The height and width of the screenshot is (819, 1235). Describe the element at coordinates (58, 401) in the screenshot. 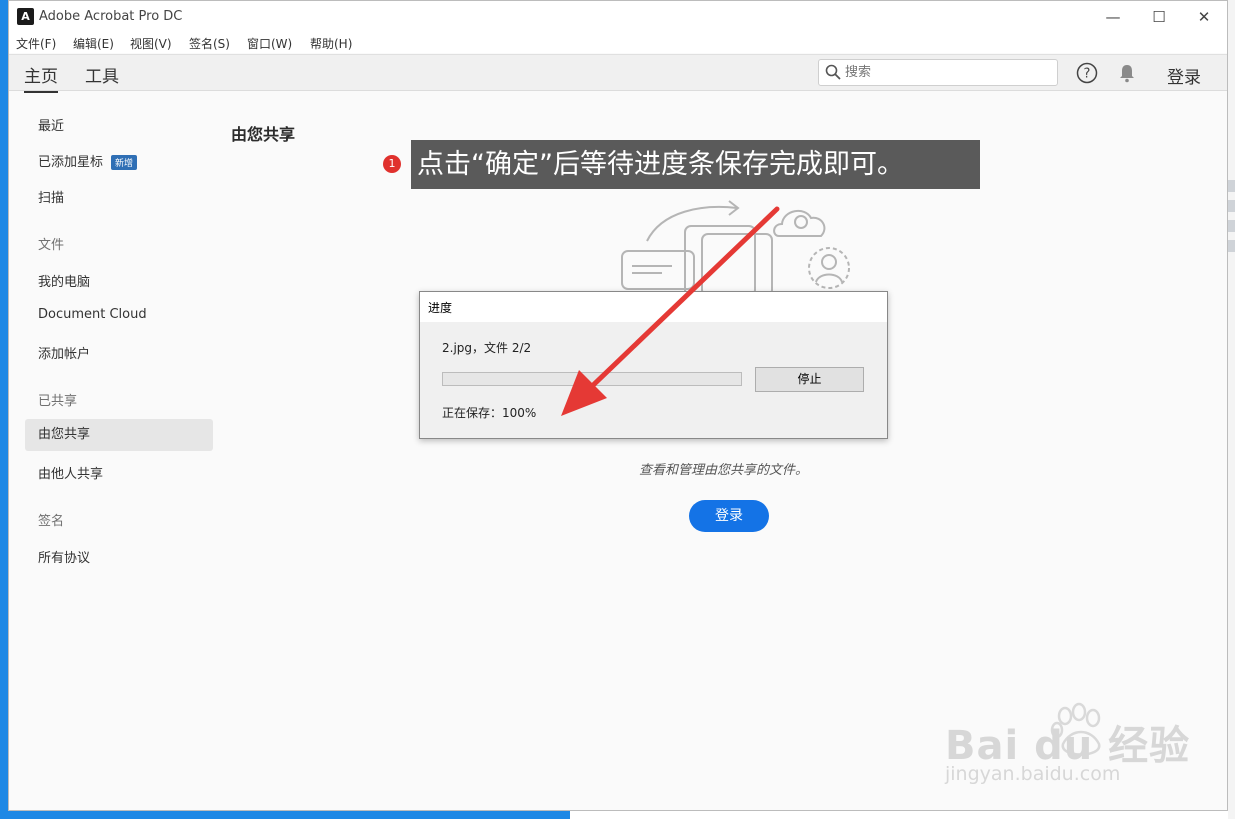

I see `sidebar-header-shared: 已共享` at that location.